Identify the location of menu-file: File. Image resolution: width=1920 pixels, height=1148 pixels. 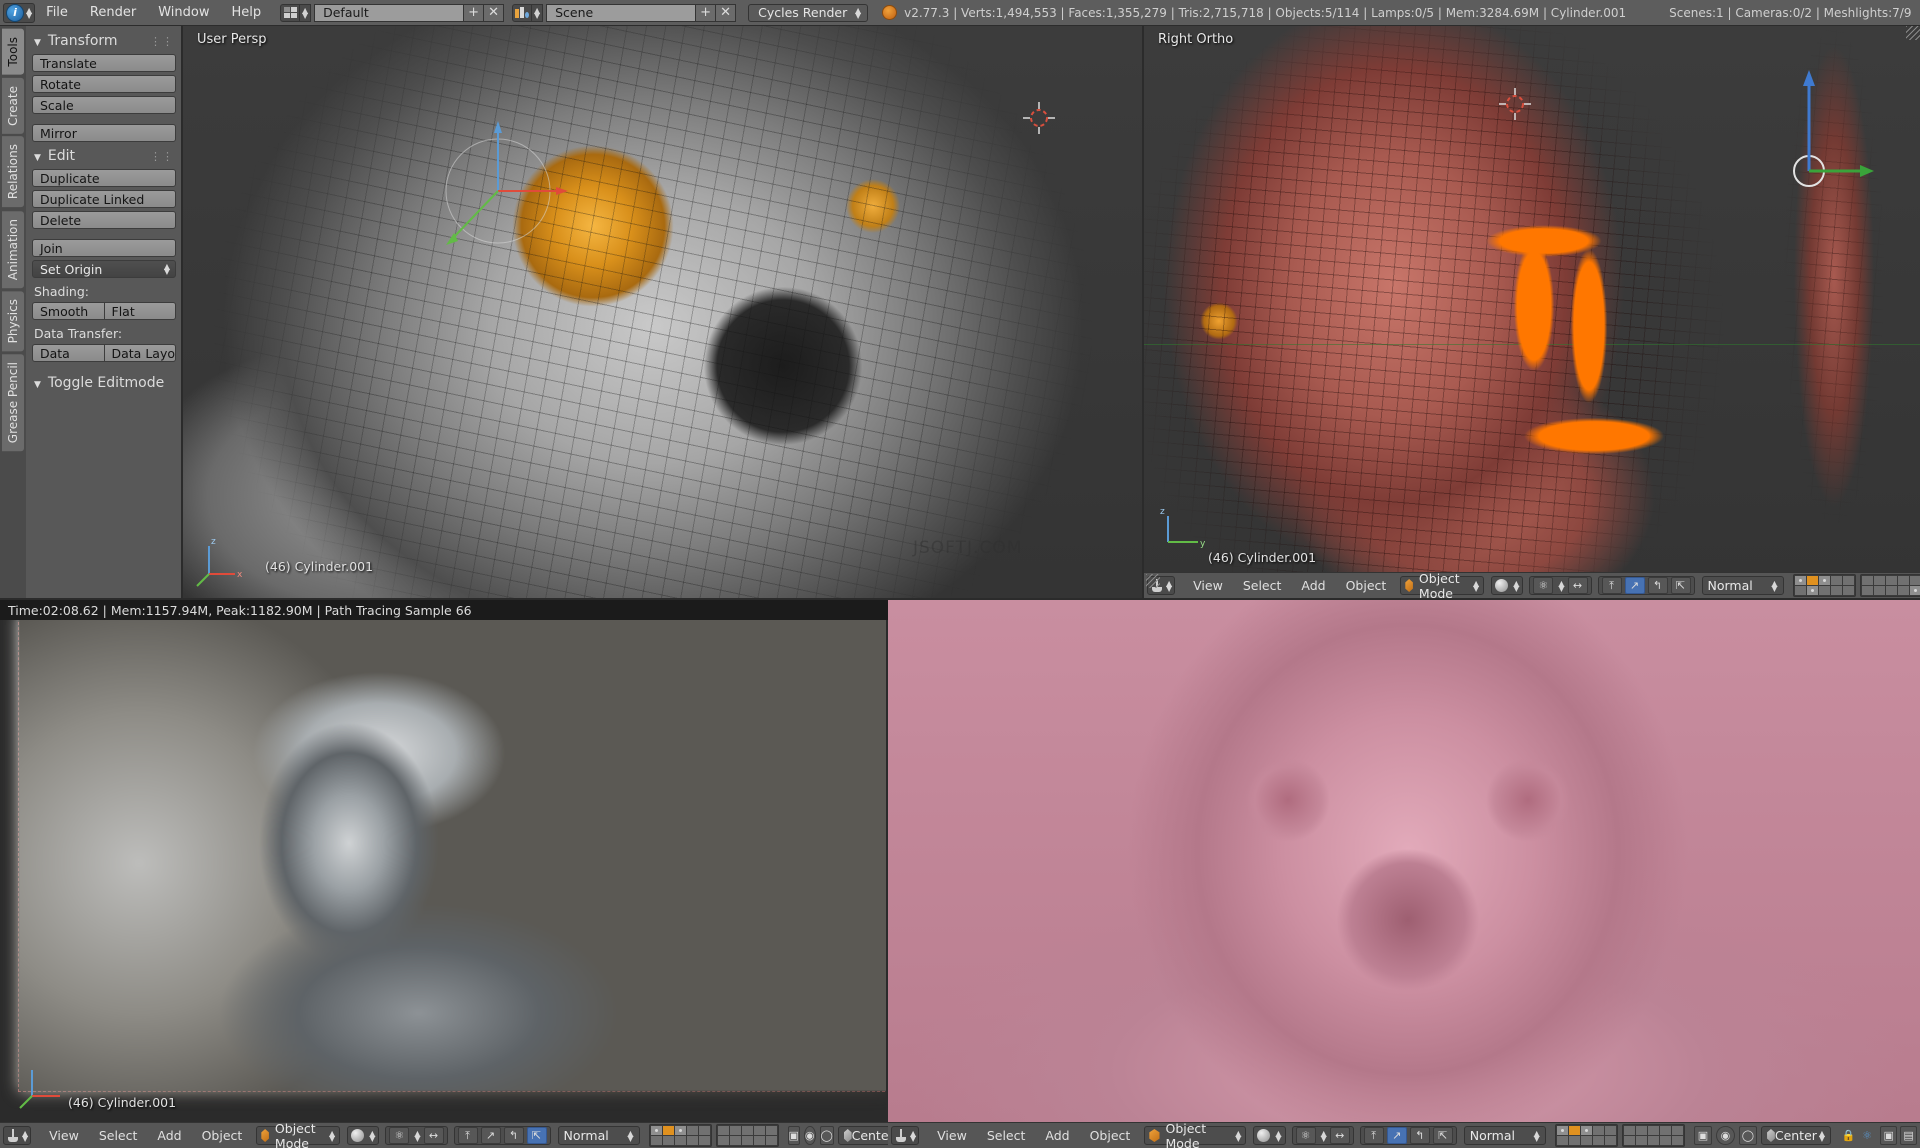
(57, 13).